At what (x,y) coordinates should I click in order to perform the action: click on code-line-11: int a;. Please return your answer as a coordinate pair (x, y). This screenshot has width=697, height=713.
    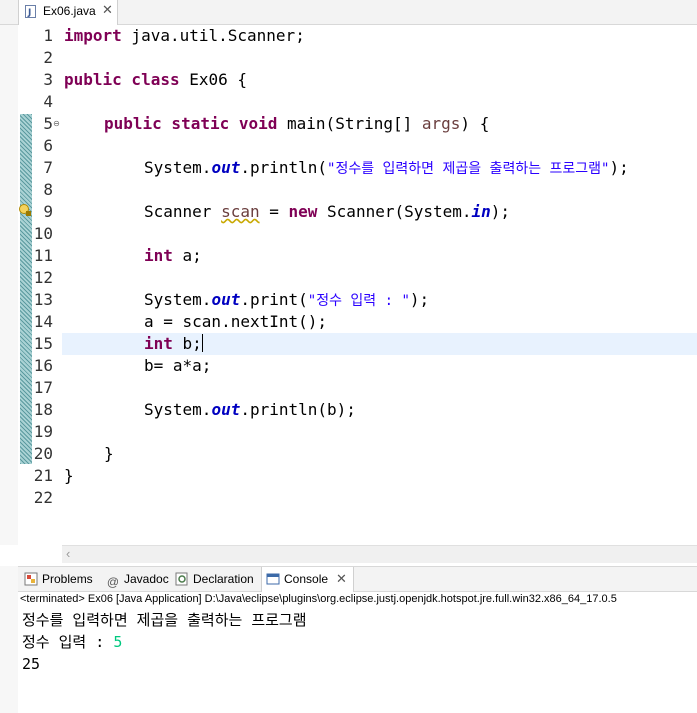
    Looking at the image, I should click on (173, 256).